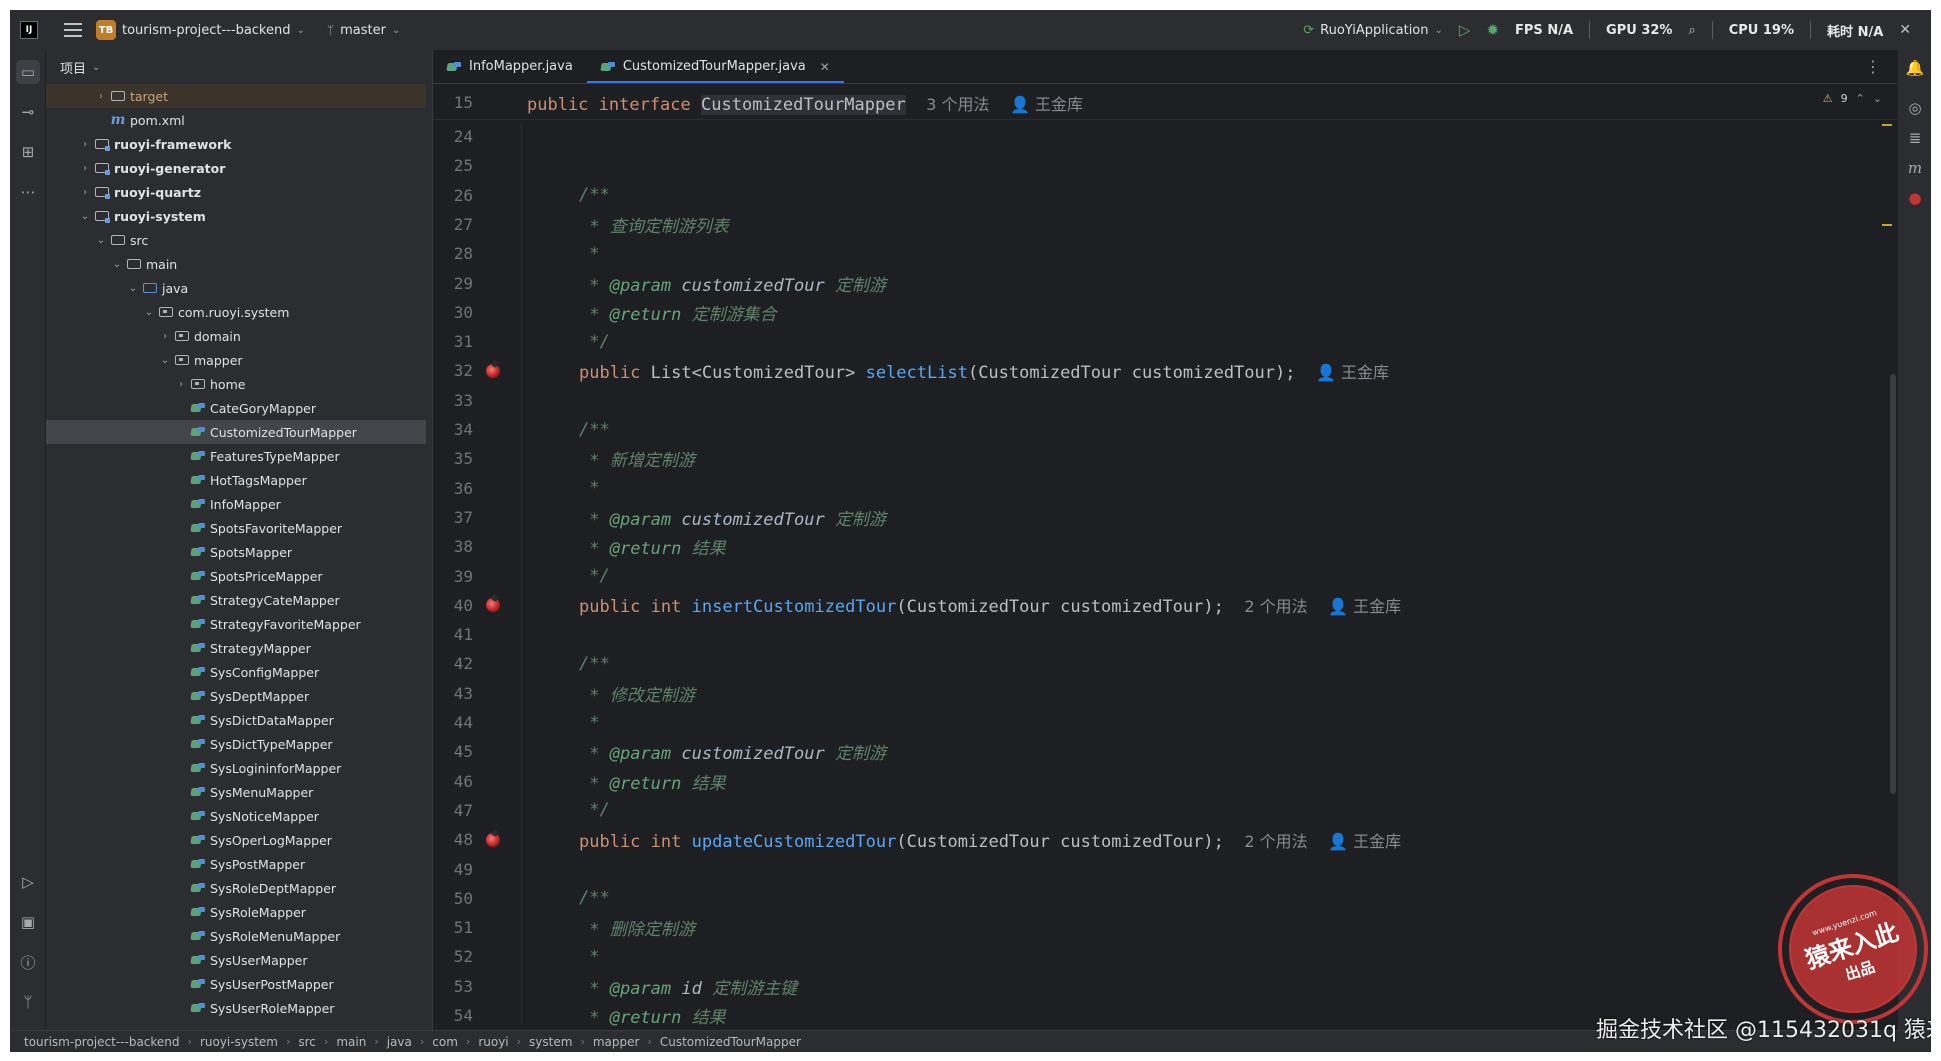 The height and width of the screenshot is (1061, 1941). I want to click on commit-tool-icon: ⊸, so click(28, 112).